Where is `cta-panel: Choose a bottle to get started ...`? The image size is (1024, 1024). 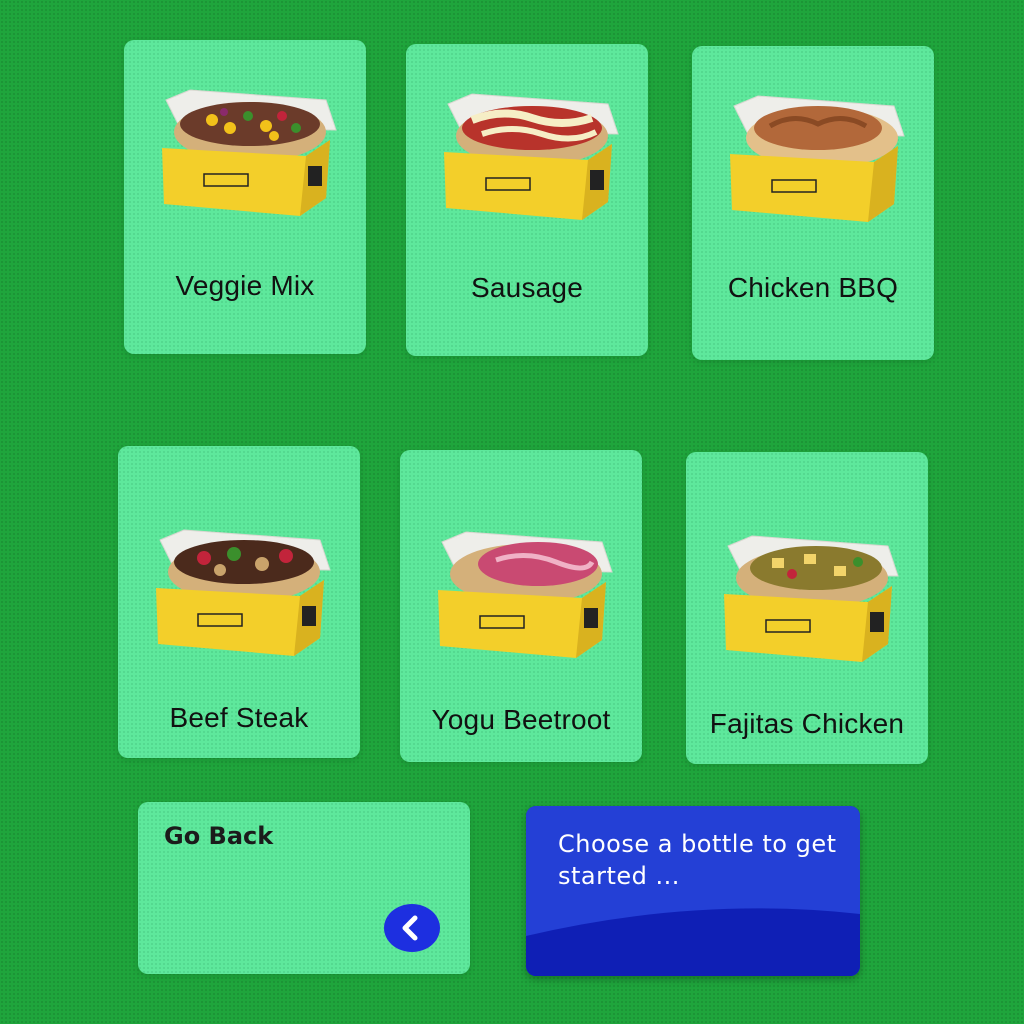
cta-panel: Choose a bottle to get started ... is located at coordinates (693, 891).